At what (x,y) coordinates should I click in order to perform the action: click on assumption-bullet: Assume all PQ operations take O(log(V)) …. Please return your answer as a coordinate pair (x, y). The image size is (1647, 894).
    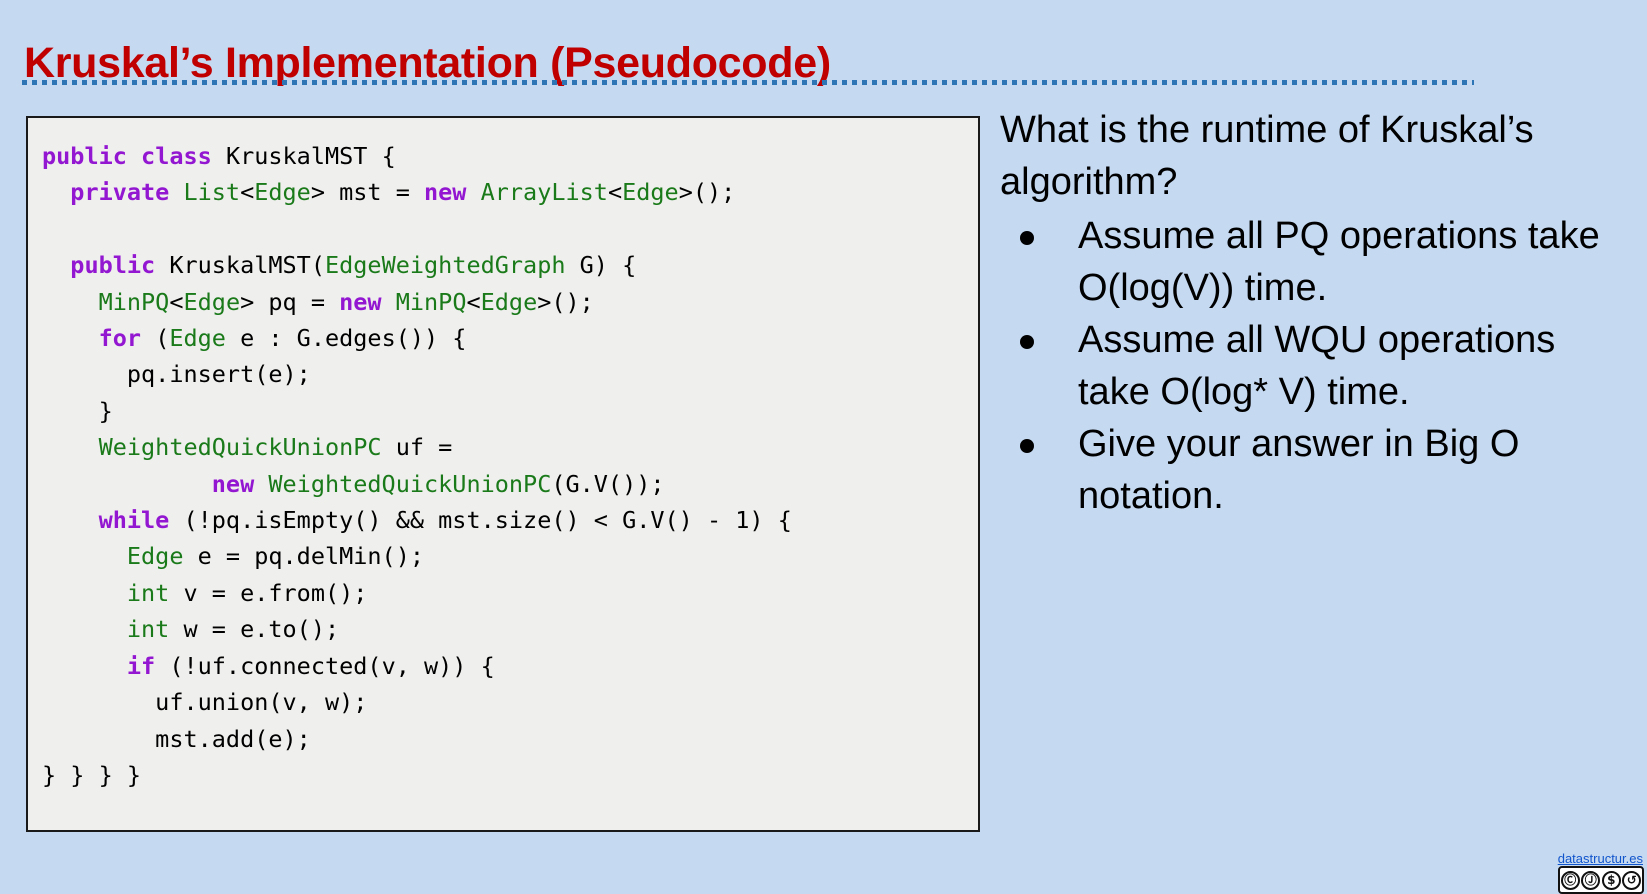
    Looking at the image, I should click on (1315, 262).